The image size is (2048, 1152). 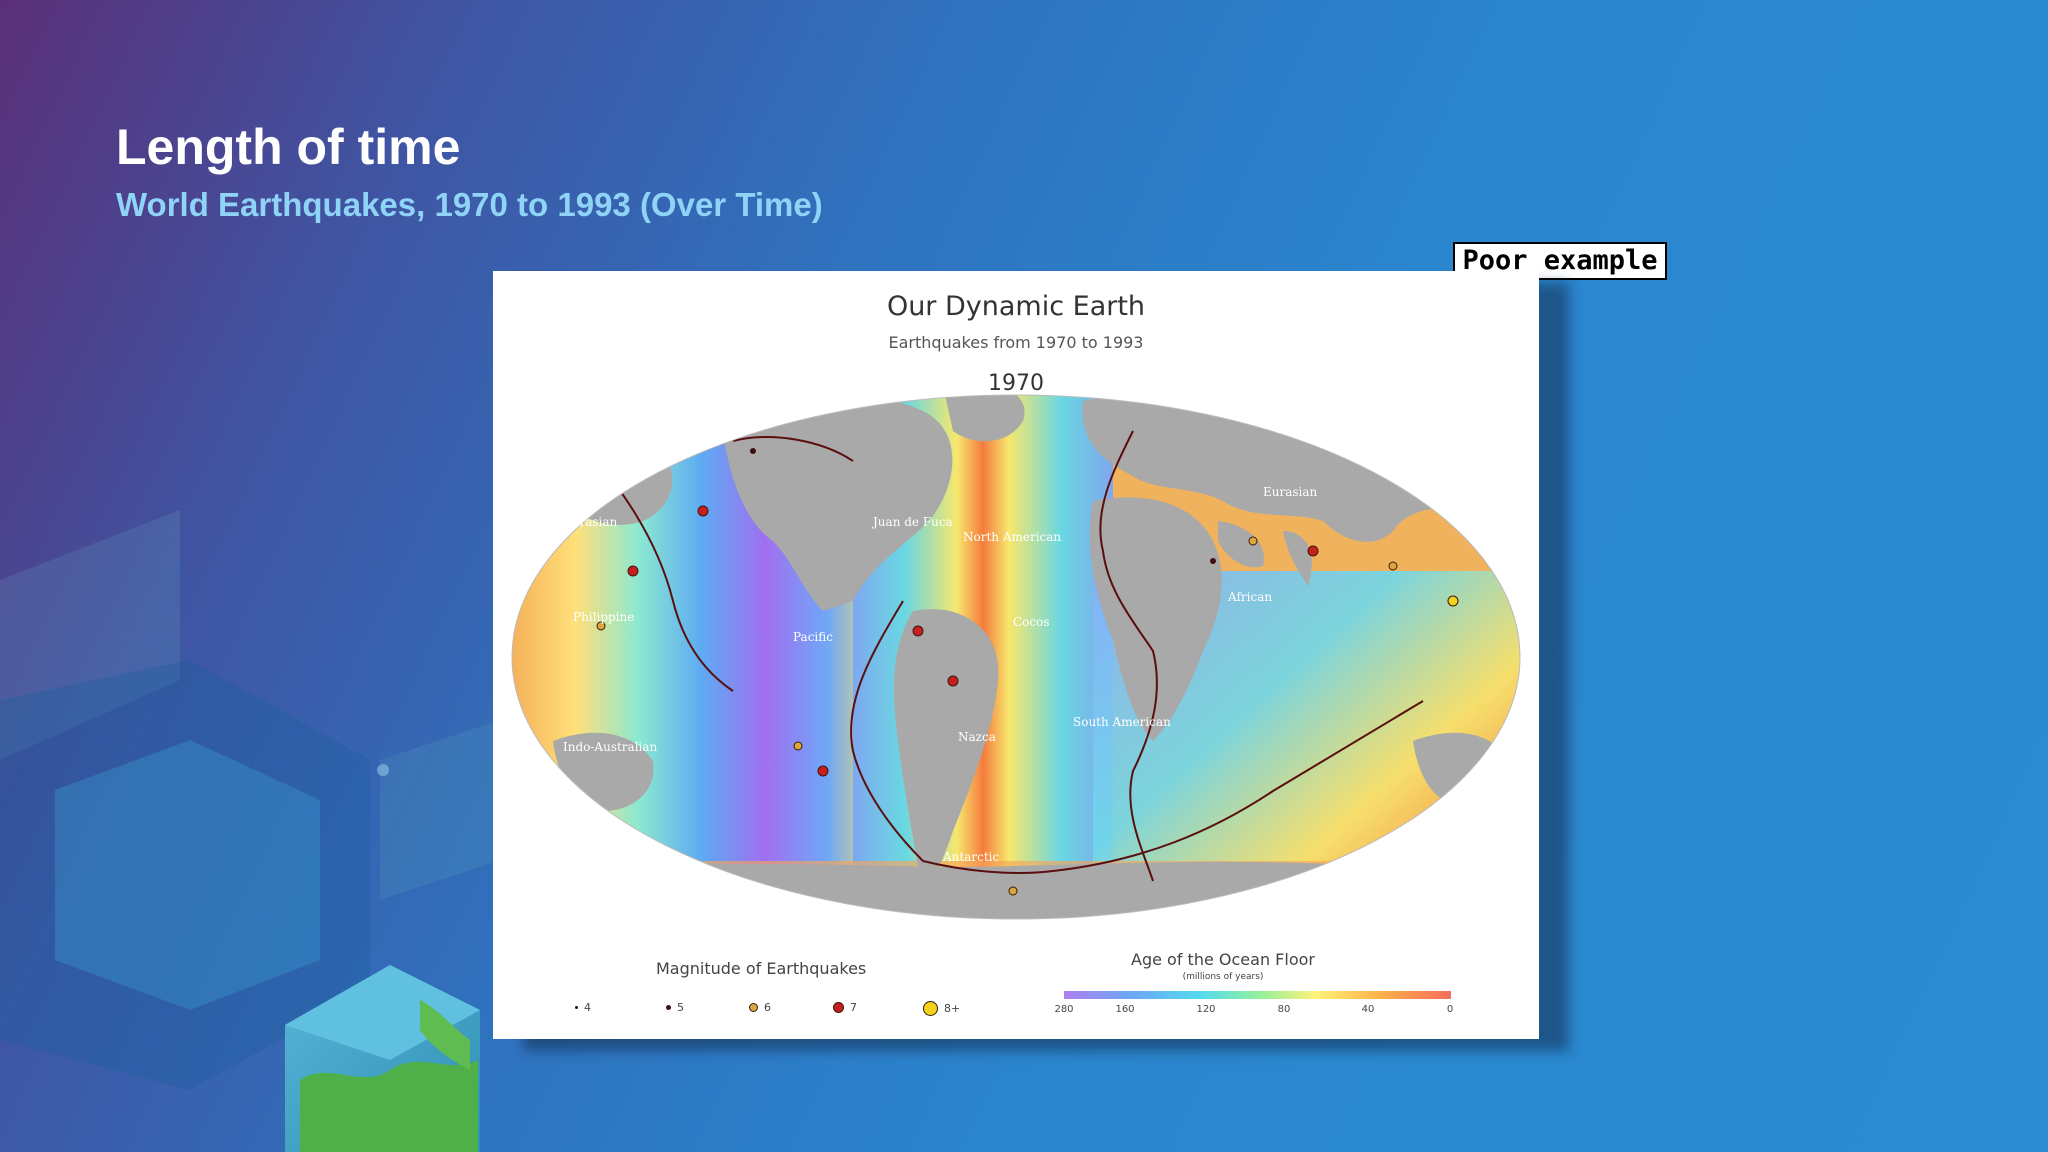 I want to click on plate-label: South American, so click(x=1122, y=722).